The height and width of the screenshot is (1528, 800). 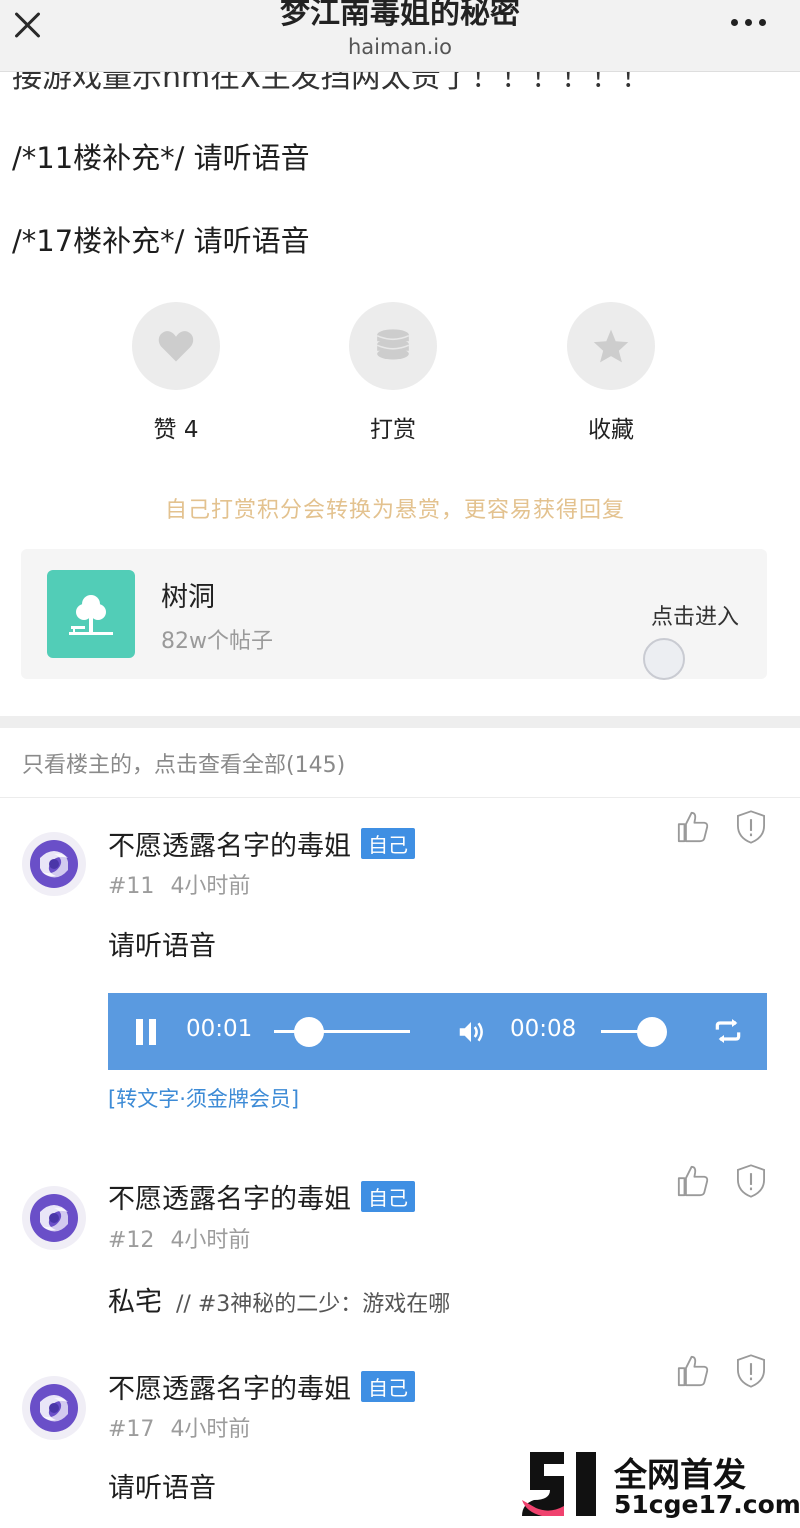 What do you see at coordinates (161, 241) in the screenshot?
I see `supplement-17: /*17楼补充*/ 请听语音` at bounding box center [161, 241].